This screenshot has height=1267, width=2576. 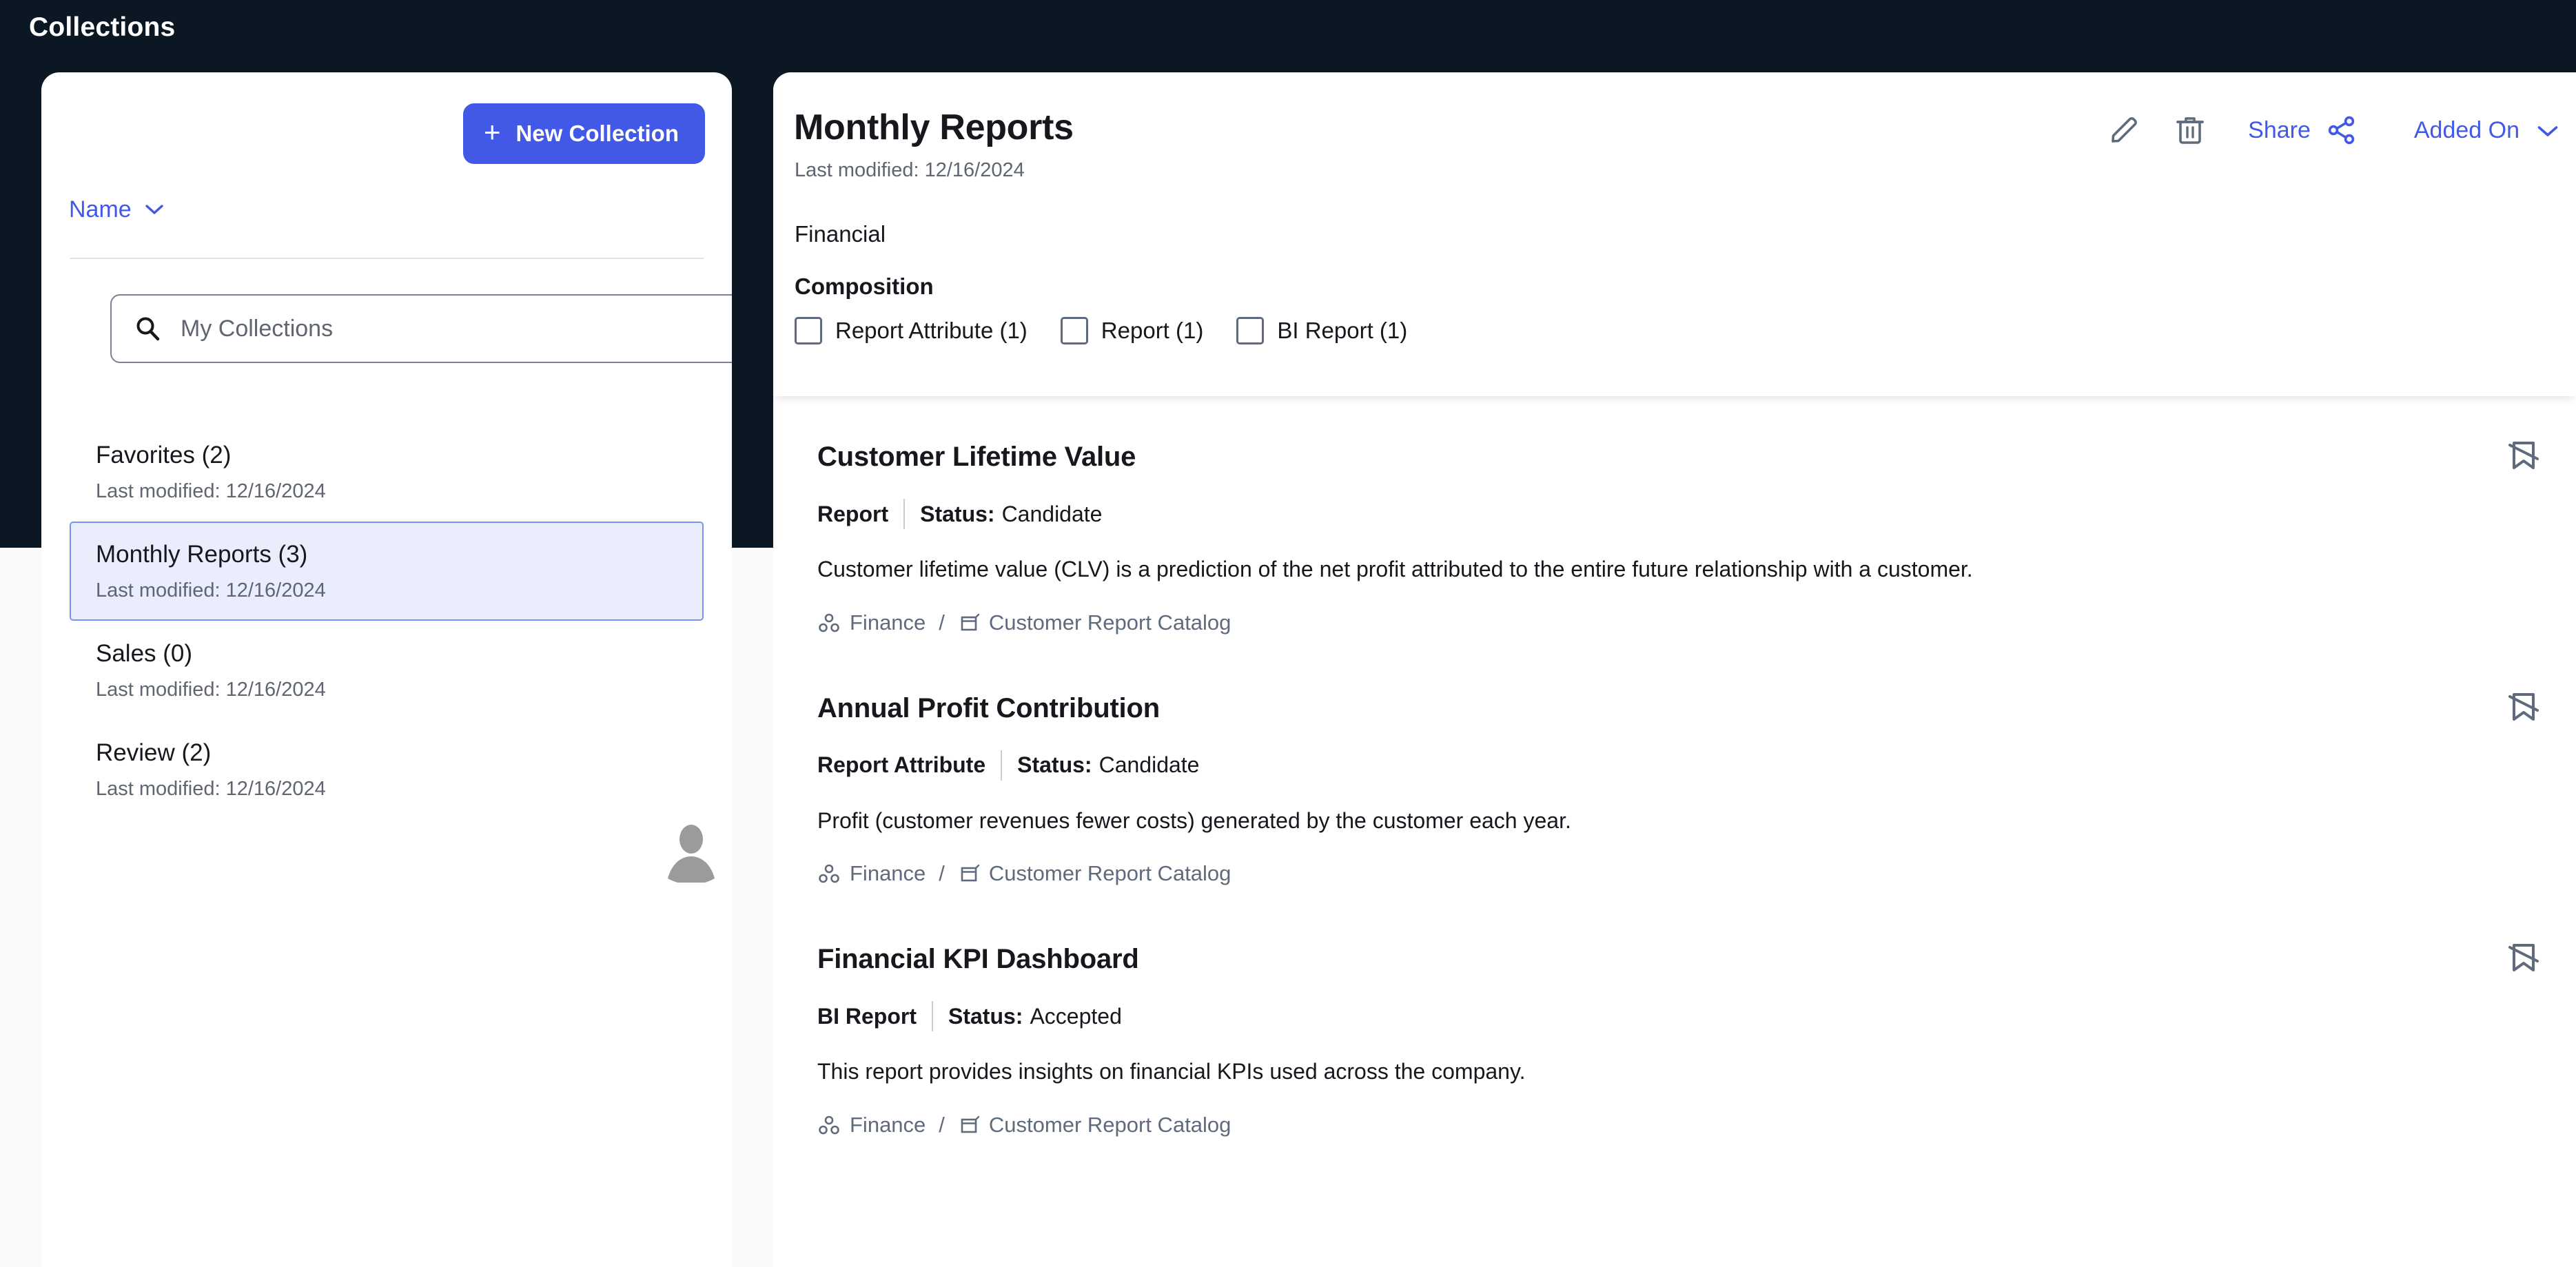 I want to click on sidebar-sort-dropdown: Name, so click(x=116, y=209).